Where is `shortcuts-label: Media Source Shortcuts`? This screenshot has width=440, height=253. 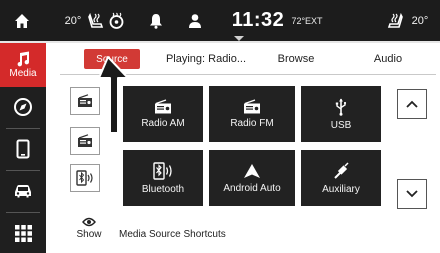
shortcuts-label: Media Source Shortcuts is located at coordinates (172, 234).